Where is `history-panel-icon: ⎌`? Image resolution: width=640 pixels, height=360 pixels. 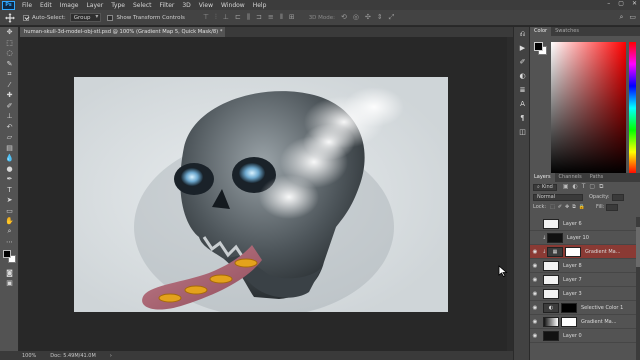
history-panel-icon: ⎌ is located at coordinates (522, 34).